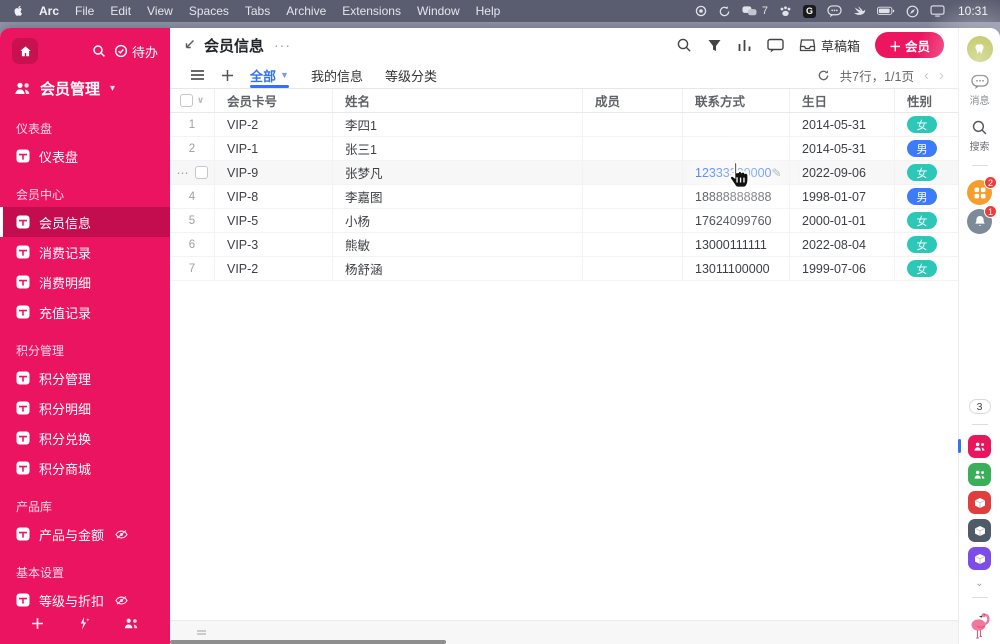 This screenshot has height=644, width=1000. I want to click on cell-name: 李嘉图, so click(458, 196).